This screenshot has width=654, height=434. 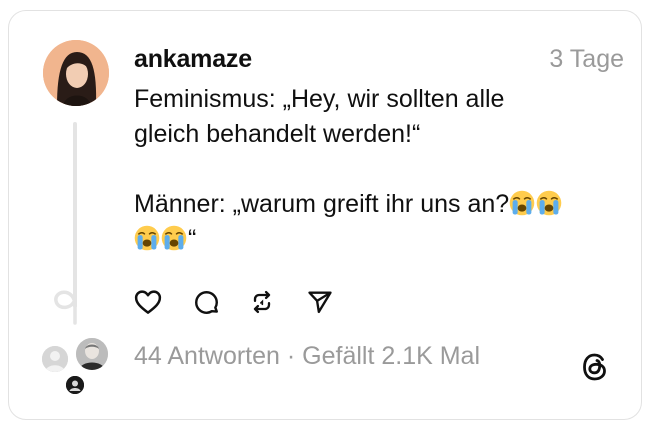 I want to click on author-avatar, so click(x=76, y=73).